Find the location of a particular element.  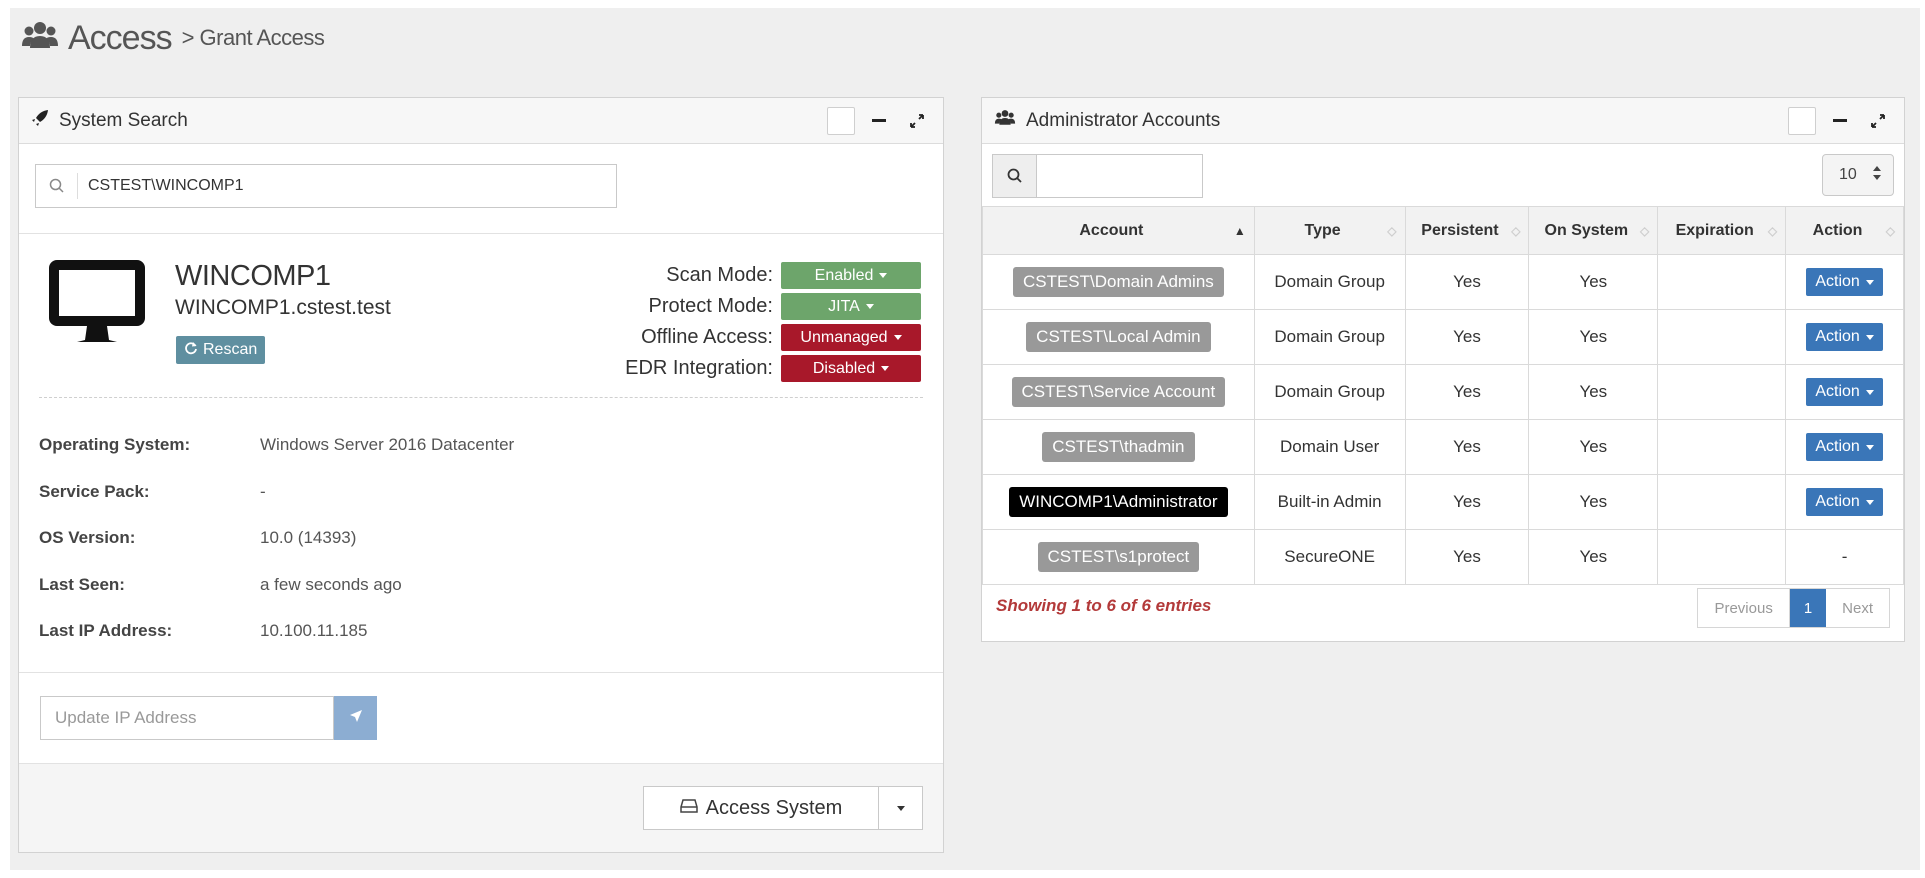

system-search-input: CSTEST\WINCOMP1 is located at coordinates (326, 186).